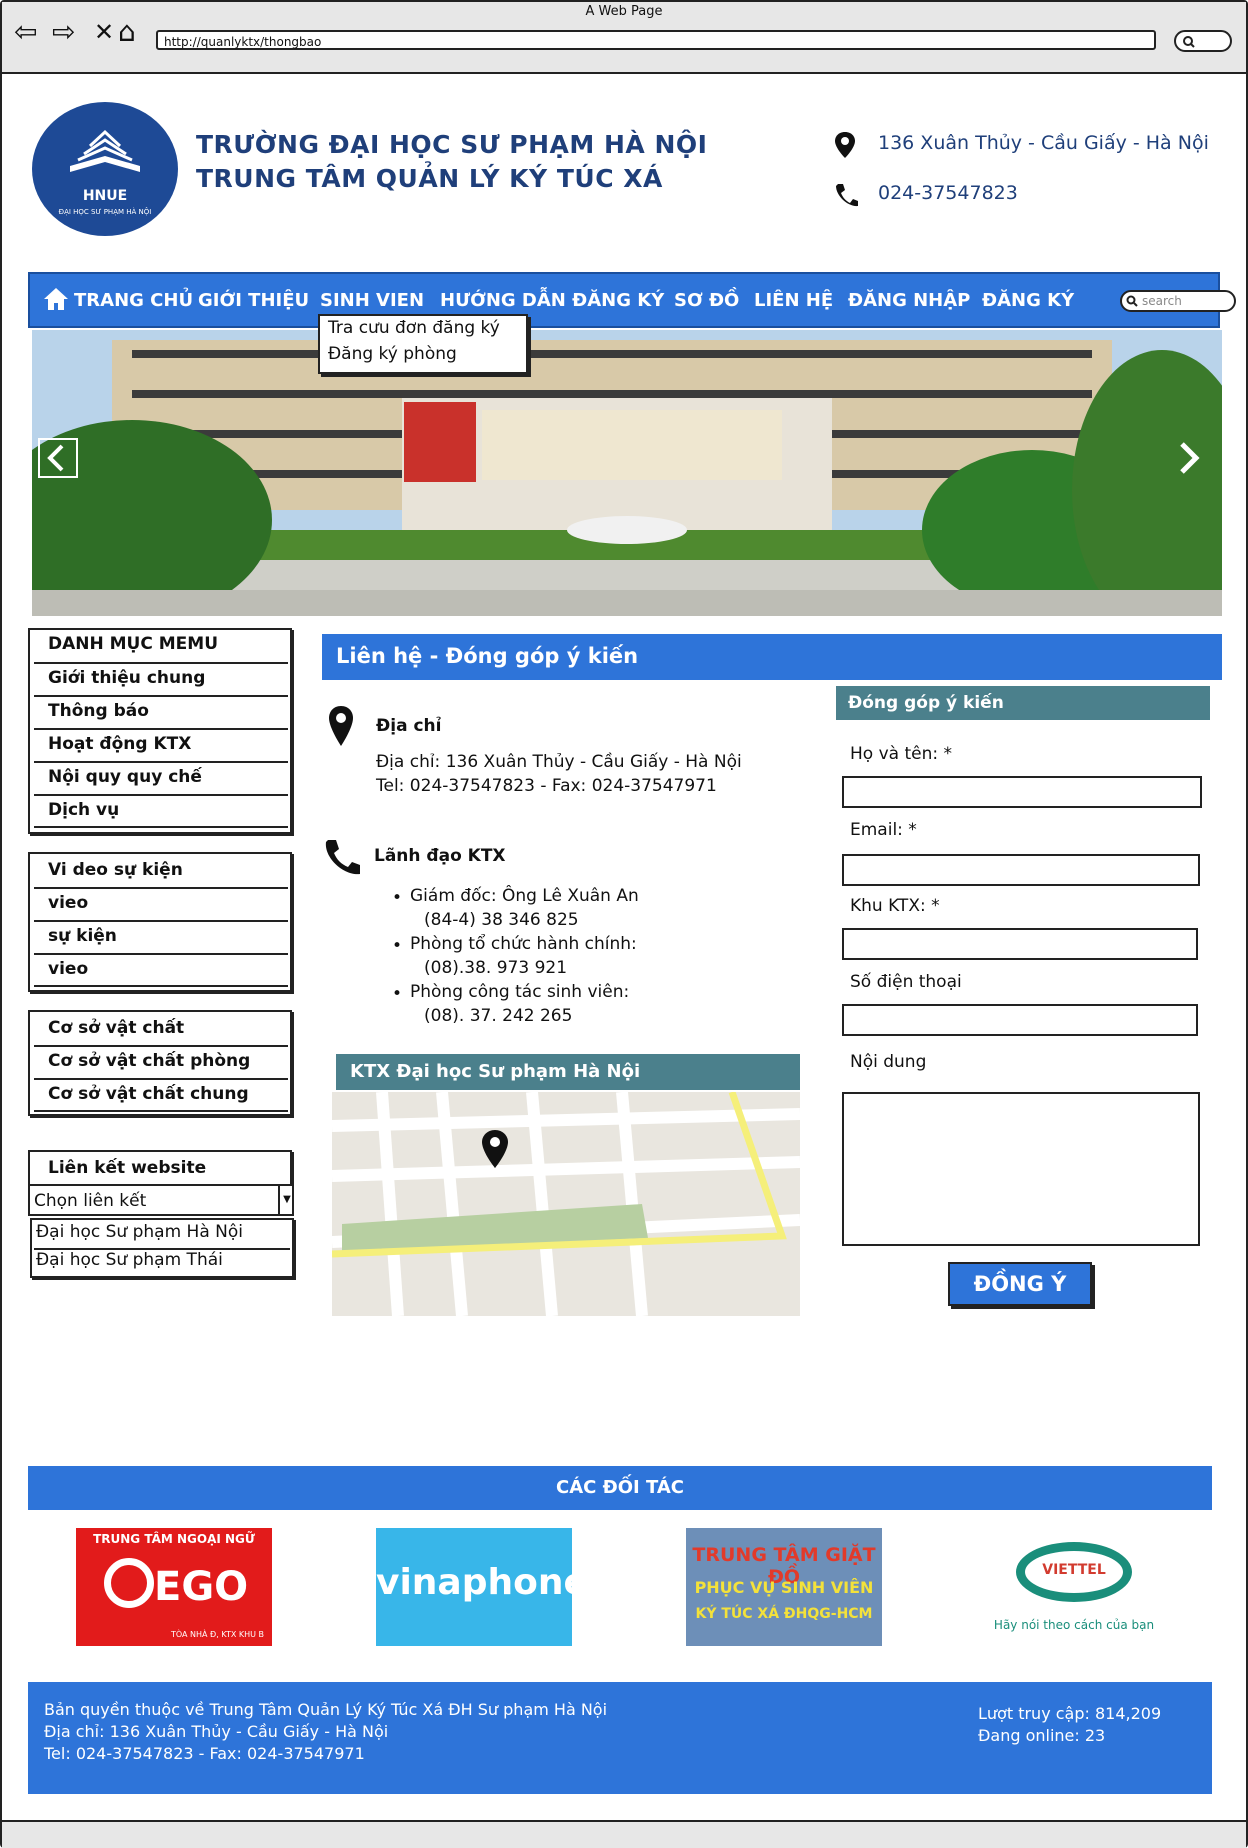  I want to click on close-icon: ✕, so click(104, 32).